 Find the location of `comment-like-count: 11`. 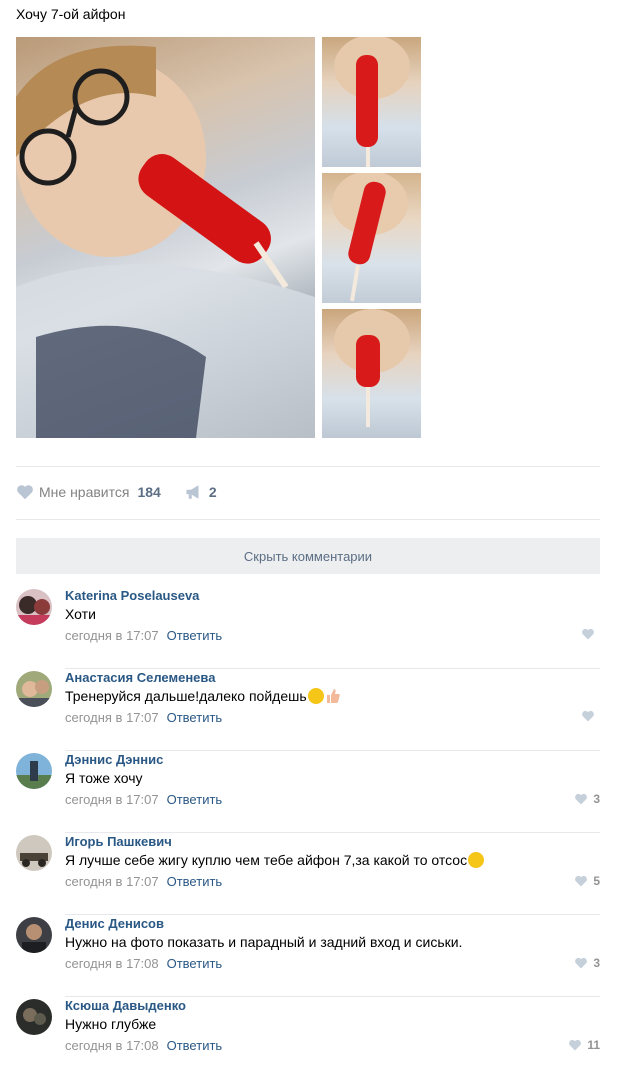

comment-like-count: 11 is located at coordinates (593, 1045).